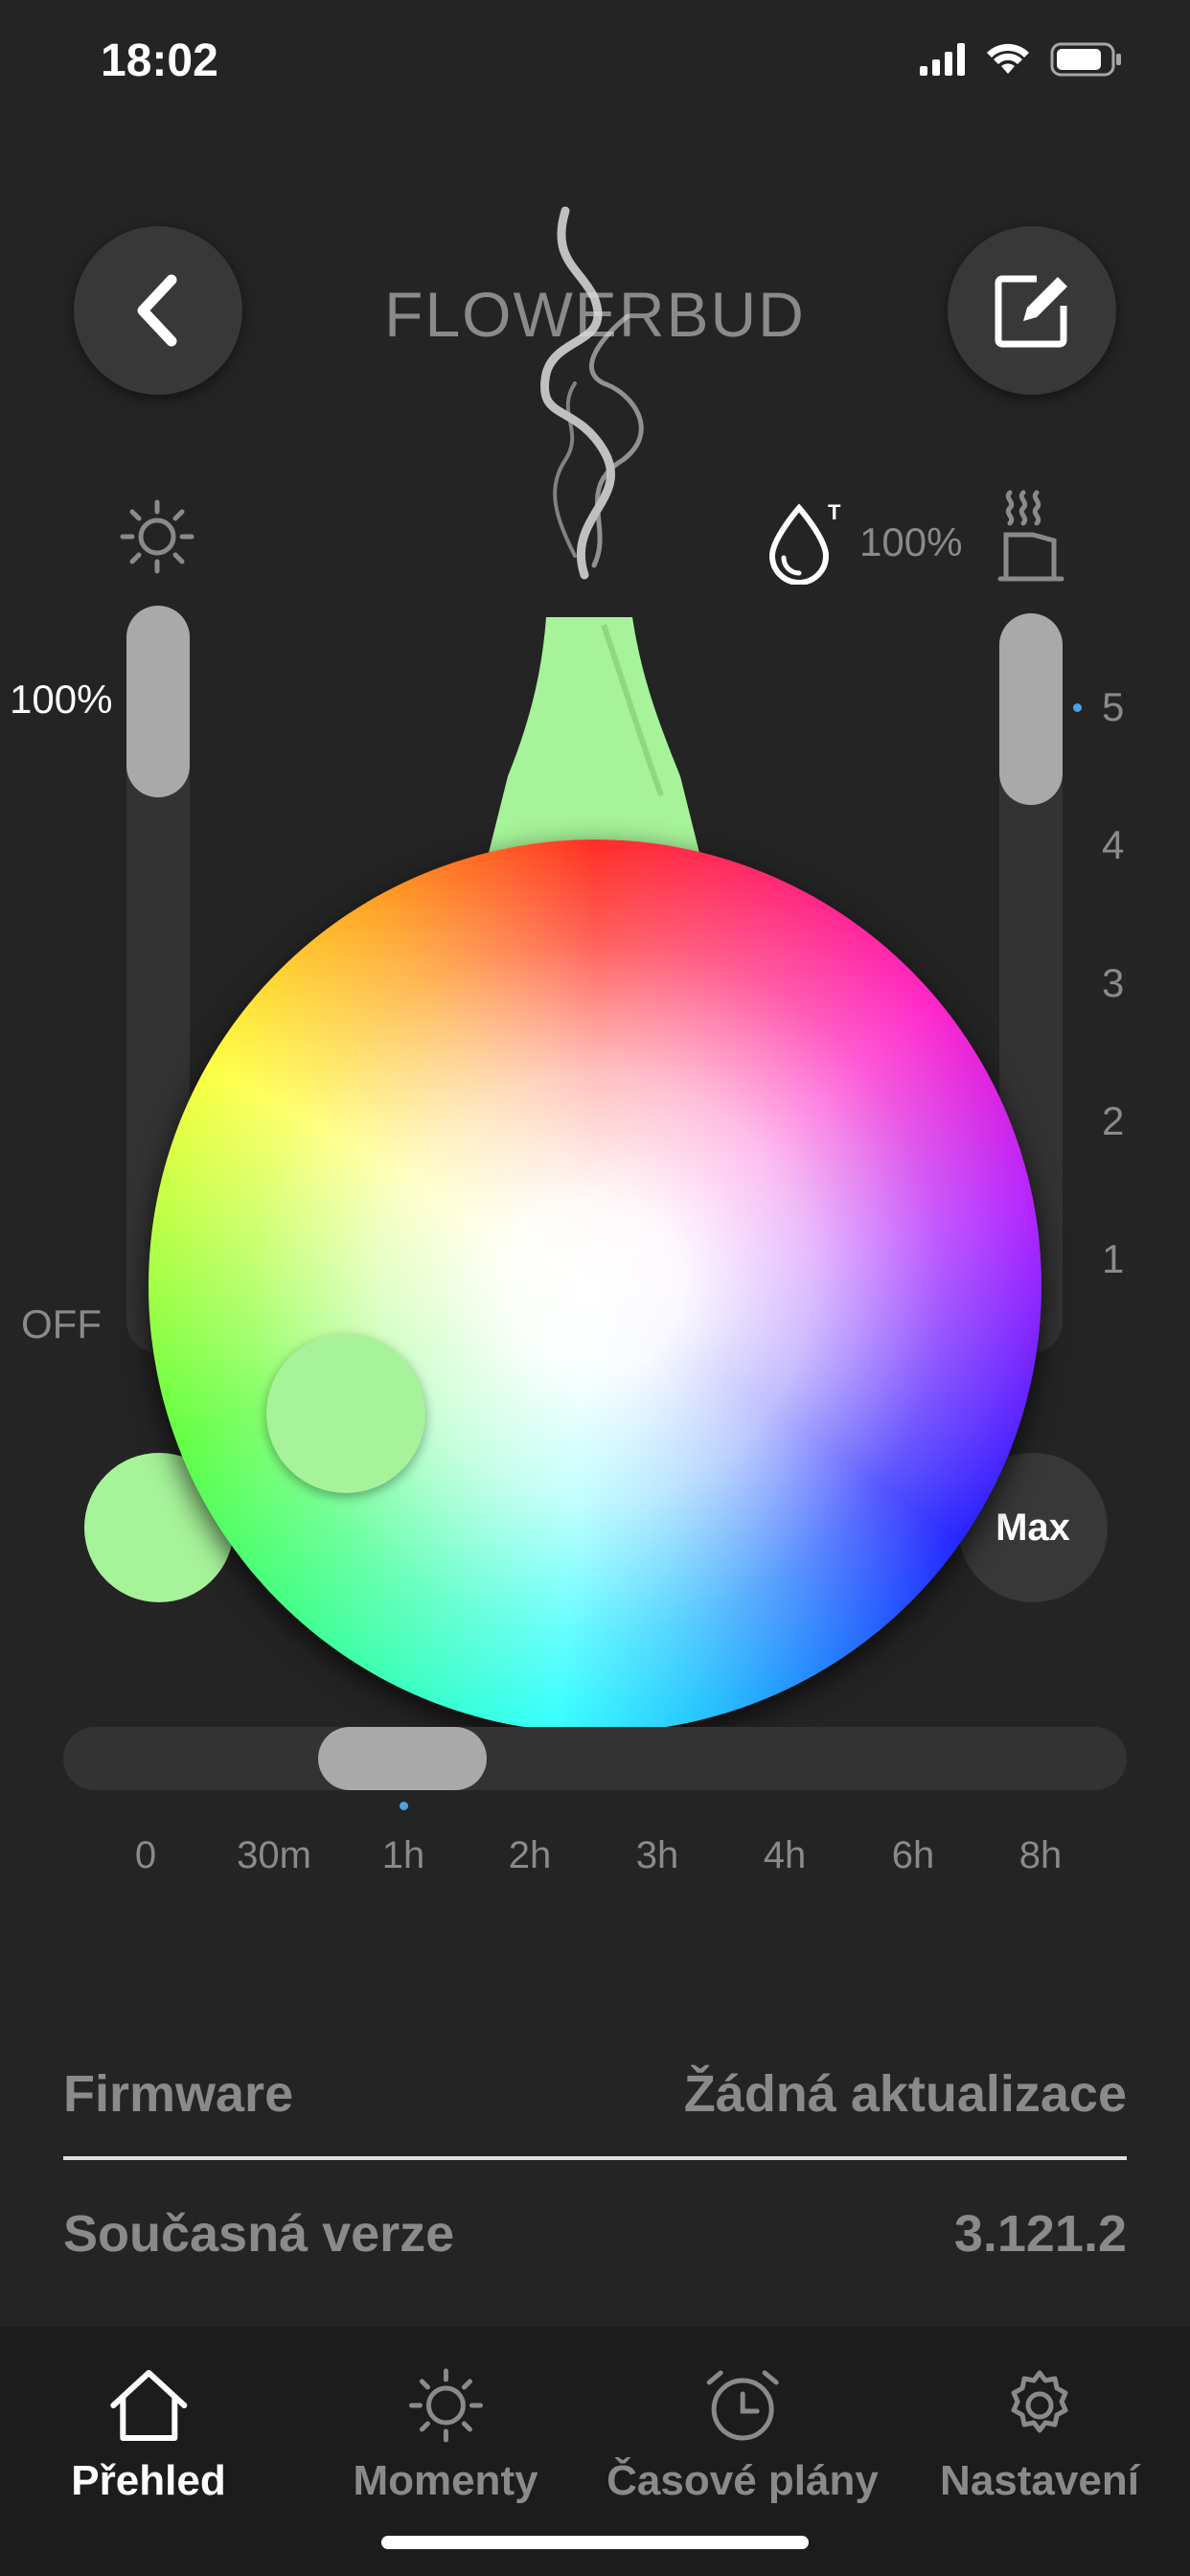 The image size is (1190, 2576). What do you see at coordinates (592, 393) in the screenshot?
I see `mist-smoke-icon` at bounding box center [592, 393].